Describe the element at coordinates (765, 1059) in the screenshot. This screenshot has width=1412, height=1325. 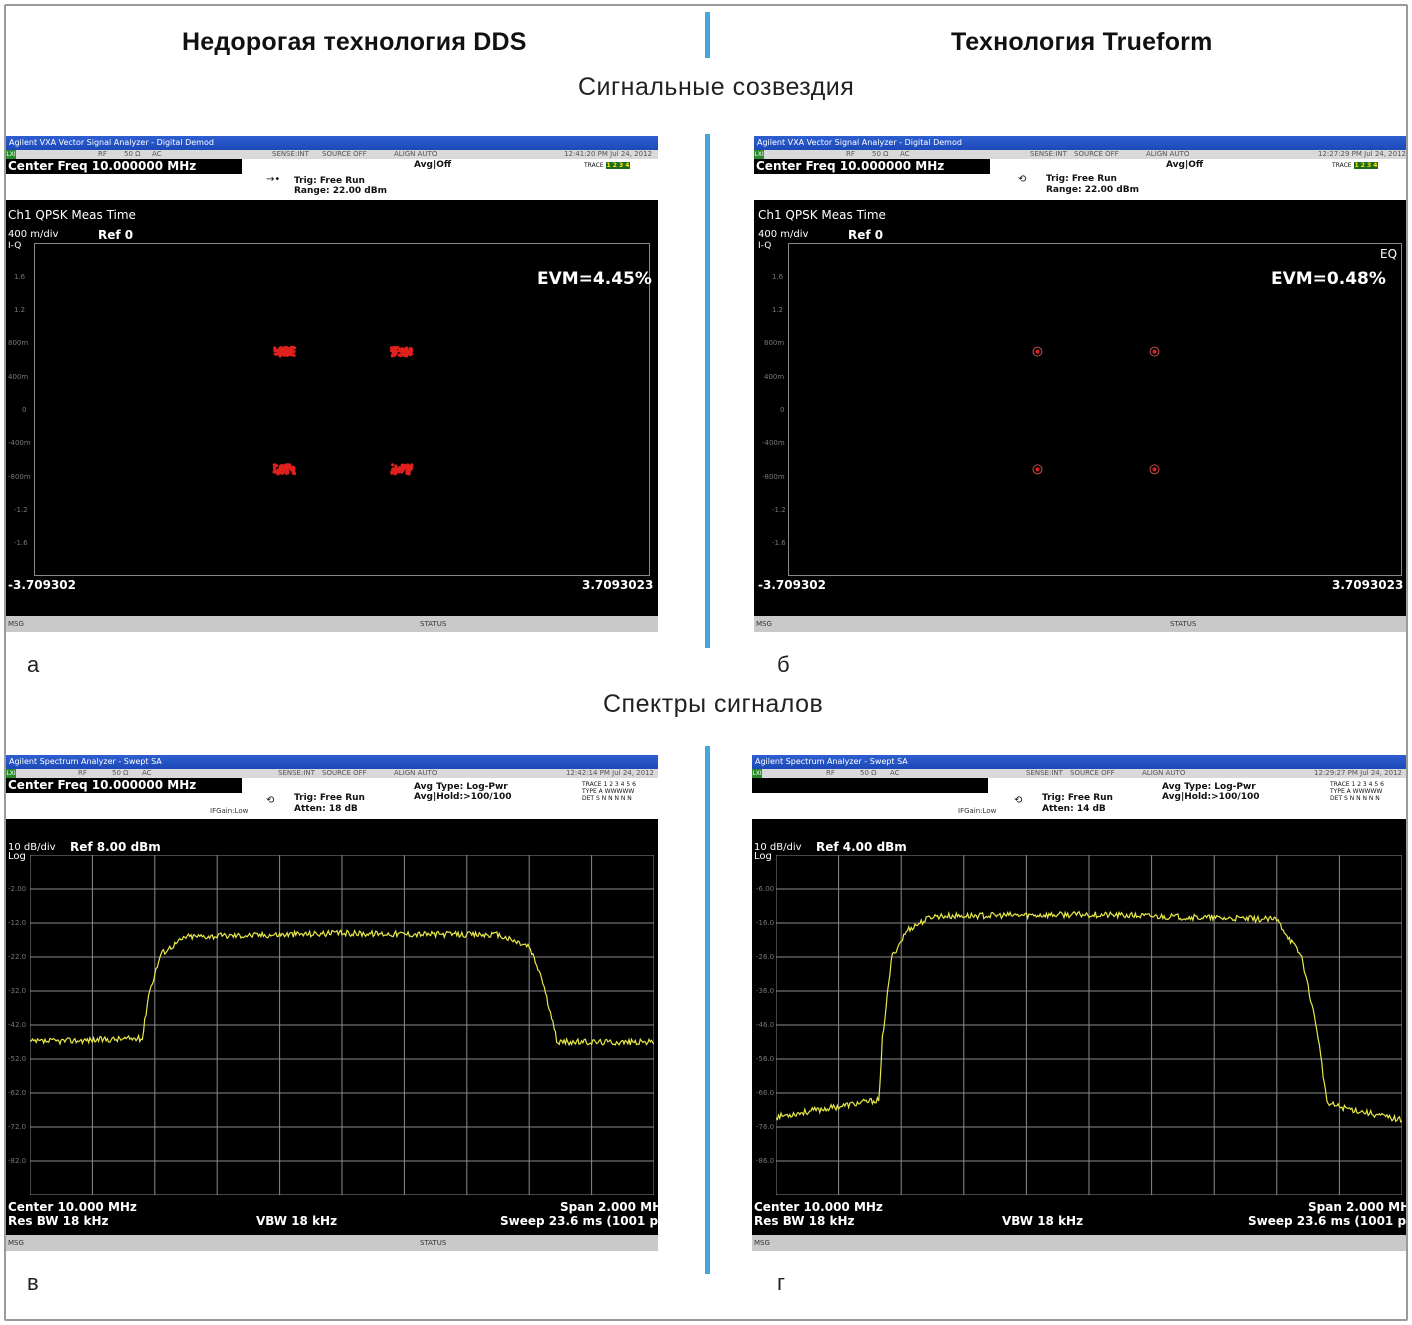
I see `y-tick: -56.0` at that location.